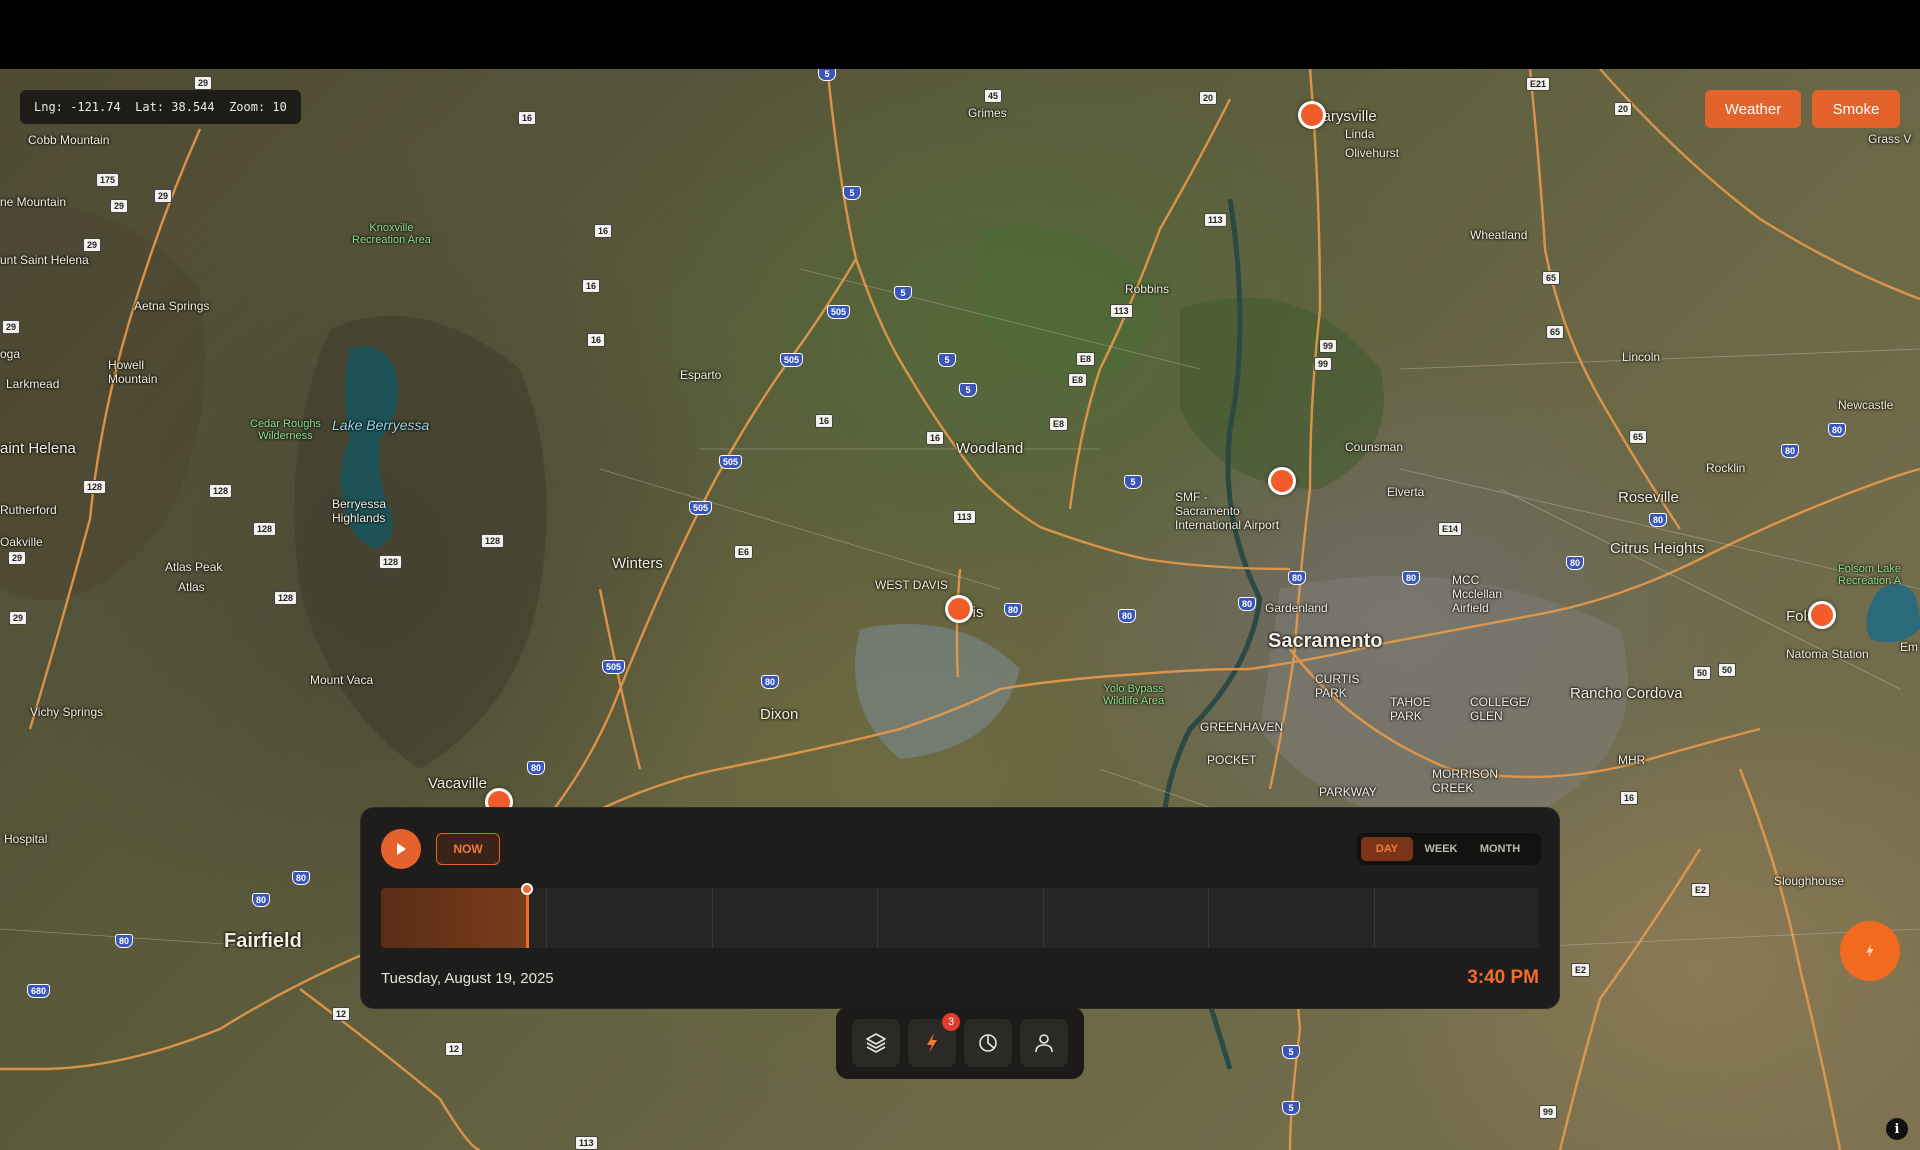 Image resolution: width=1920 pixels, height=1150 pixels. I want to click on place-label-sacramento: Sacramento, so click(1325, 641).